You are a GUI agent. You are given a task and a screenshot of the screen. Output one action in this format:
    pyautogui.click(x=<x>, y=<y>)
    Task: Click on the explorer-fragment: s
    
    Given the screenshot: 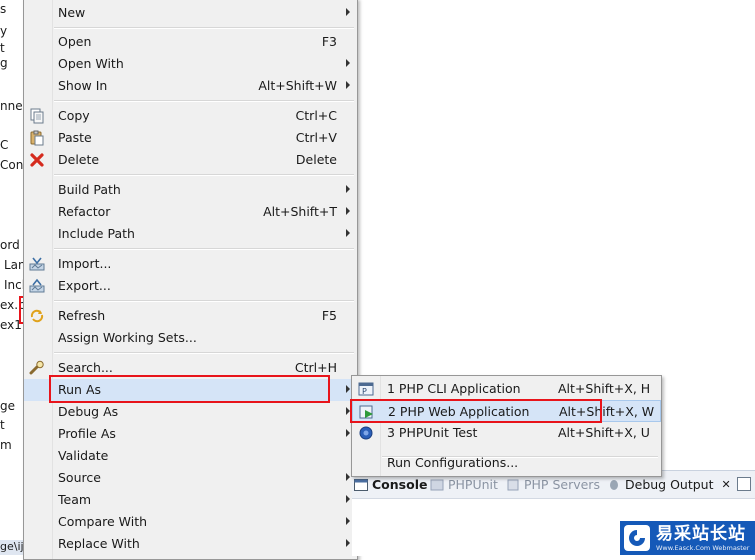 What is the action you would take?
    pyautogui.click(x=3, y=9)
    